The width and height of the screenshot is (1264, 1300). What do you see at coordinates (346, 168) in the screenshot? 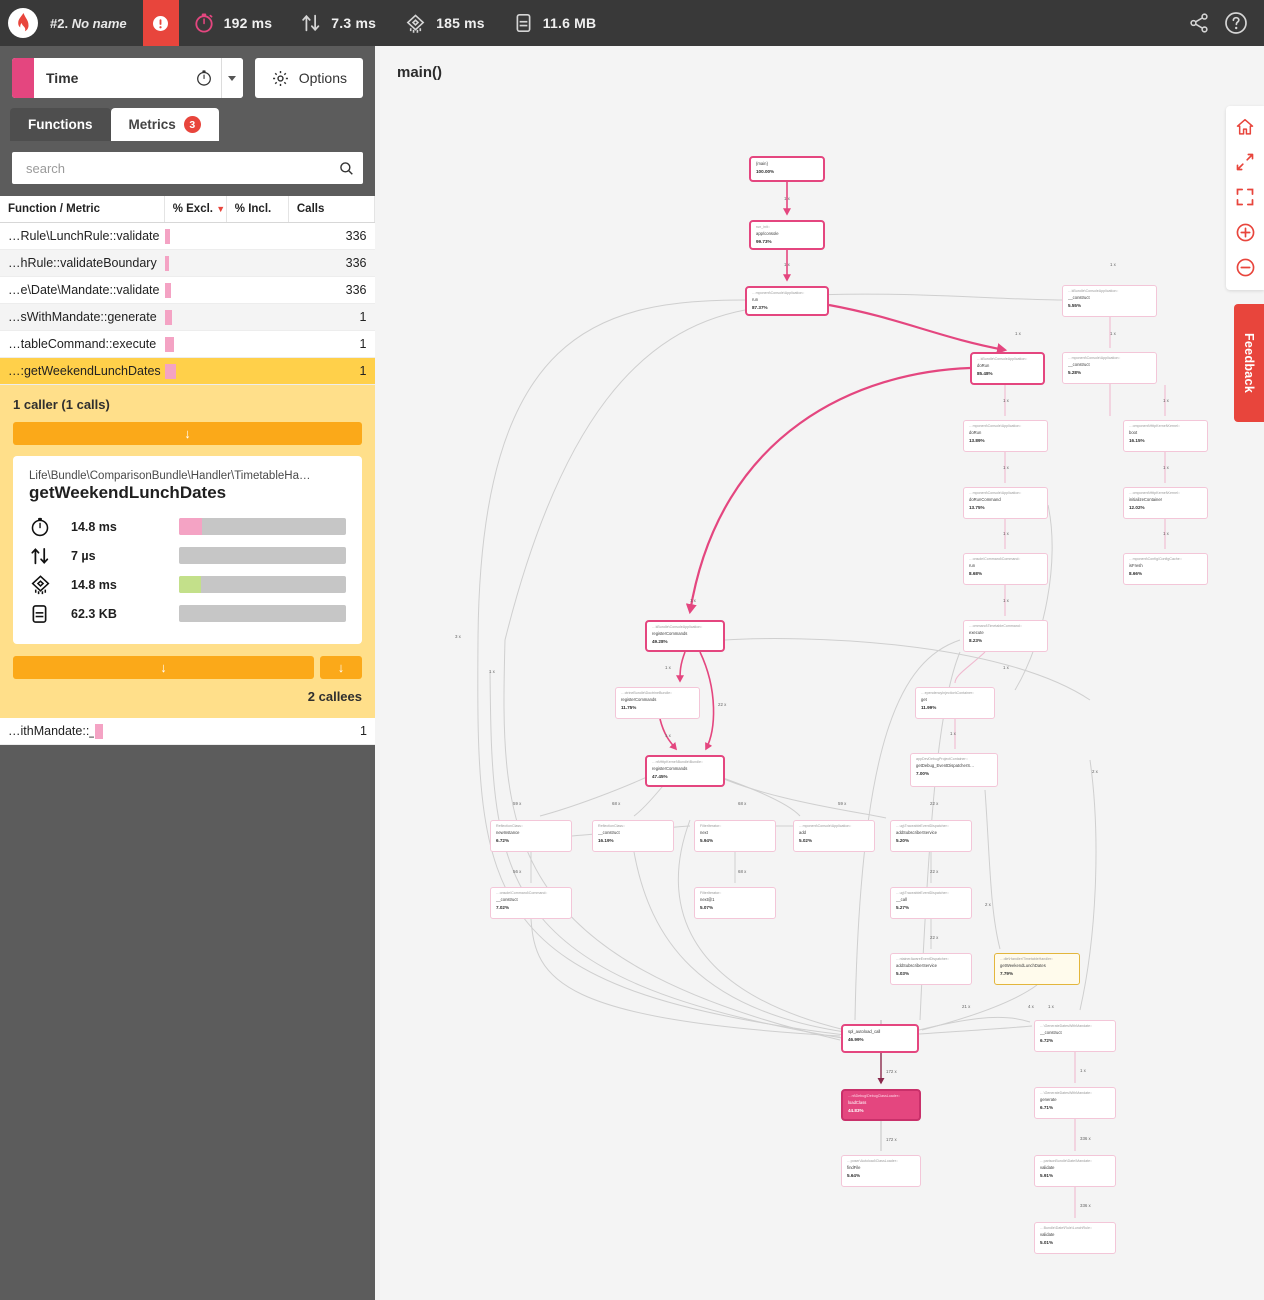
I see `search-icon` at bounding box center [346, 168].